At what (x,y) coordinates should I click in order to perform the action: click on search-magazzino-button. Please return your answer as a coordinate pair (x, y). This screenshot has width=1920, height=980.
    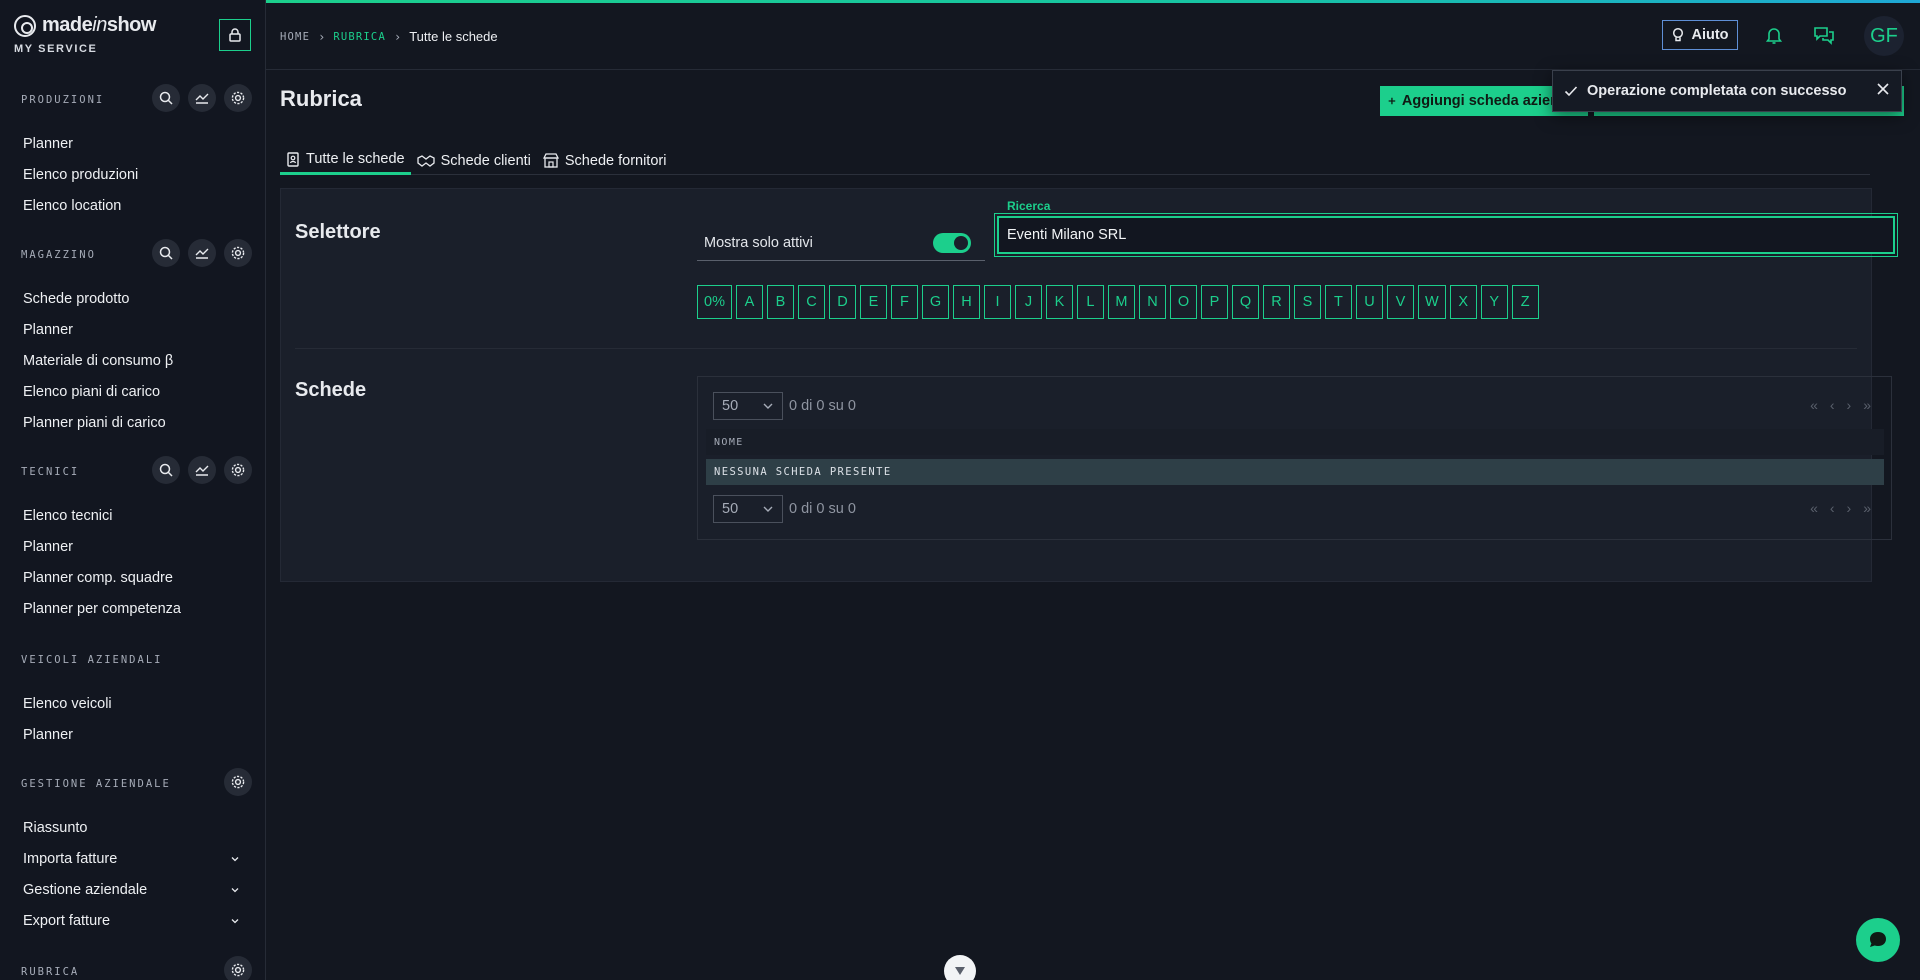
    Looking at the image, I should click on (166, 253).